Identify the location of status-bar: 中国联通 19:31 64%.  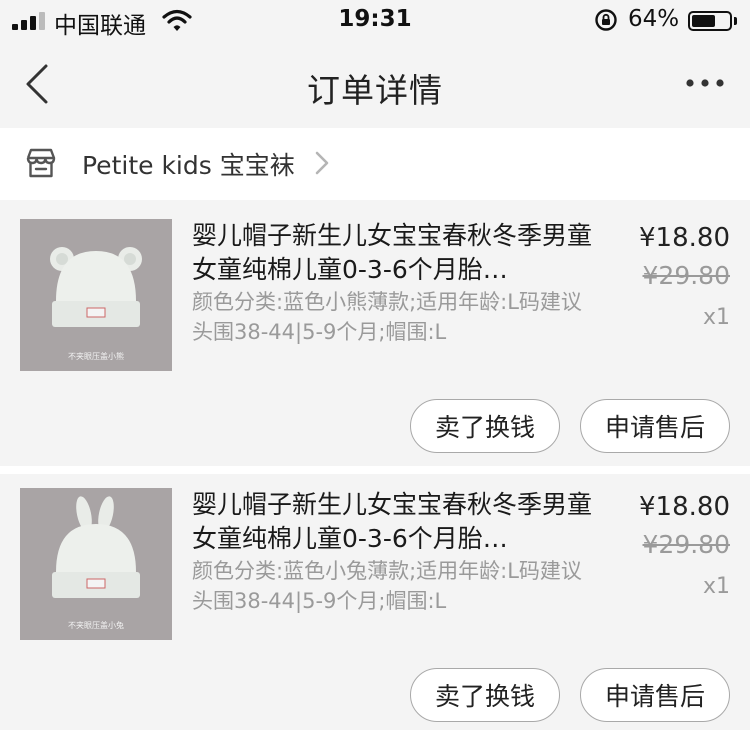
(375, 21).